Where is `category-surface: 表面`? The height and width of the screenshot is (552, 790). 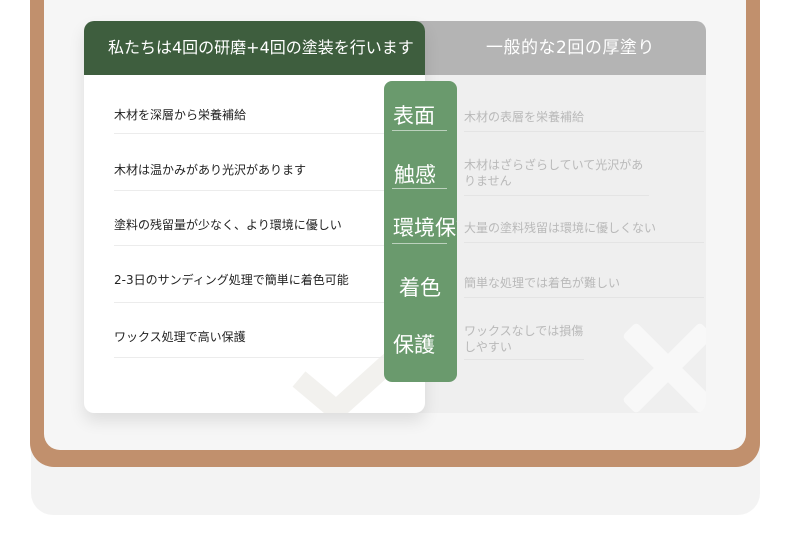 category-surface: 表面 is located at coordinates (414, 116).